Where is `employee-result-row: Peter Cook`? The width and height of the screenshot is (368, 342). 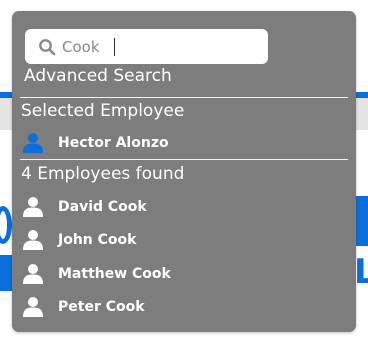 employee-result-row: Peter Cook is located at coordinates (83, 307).